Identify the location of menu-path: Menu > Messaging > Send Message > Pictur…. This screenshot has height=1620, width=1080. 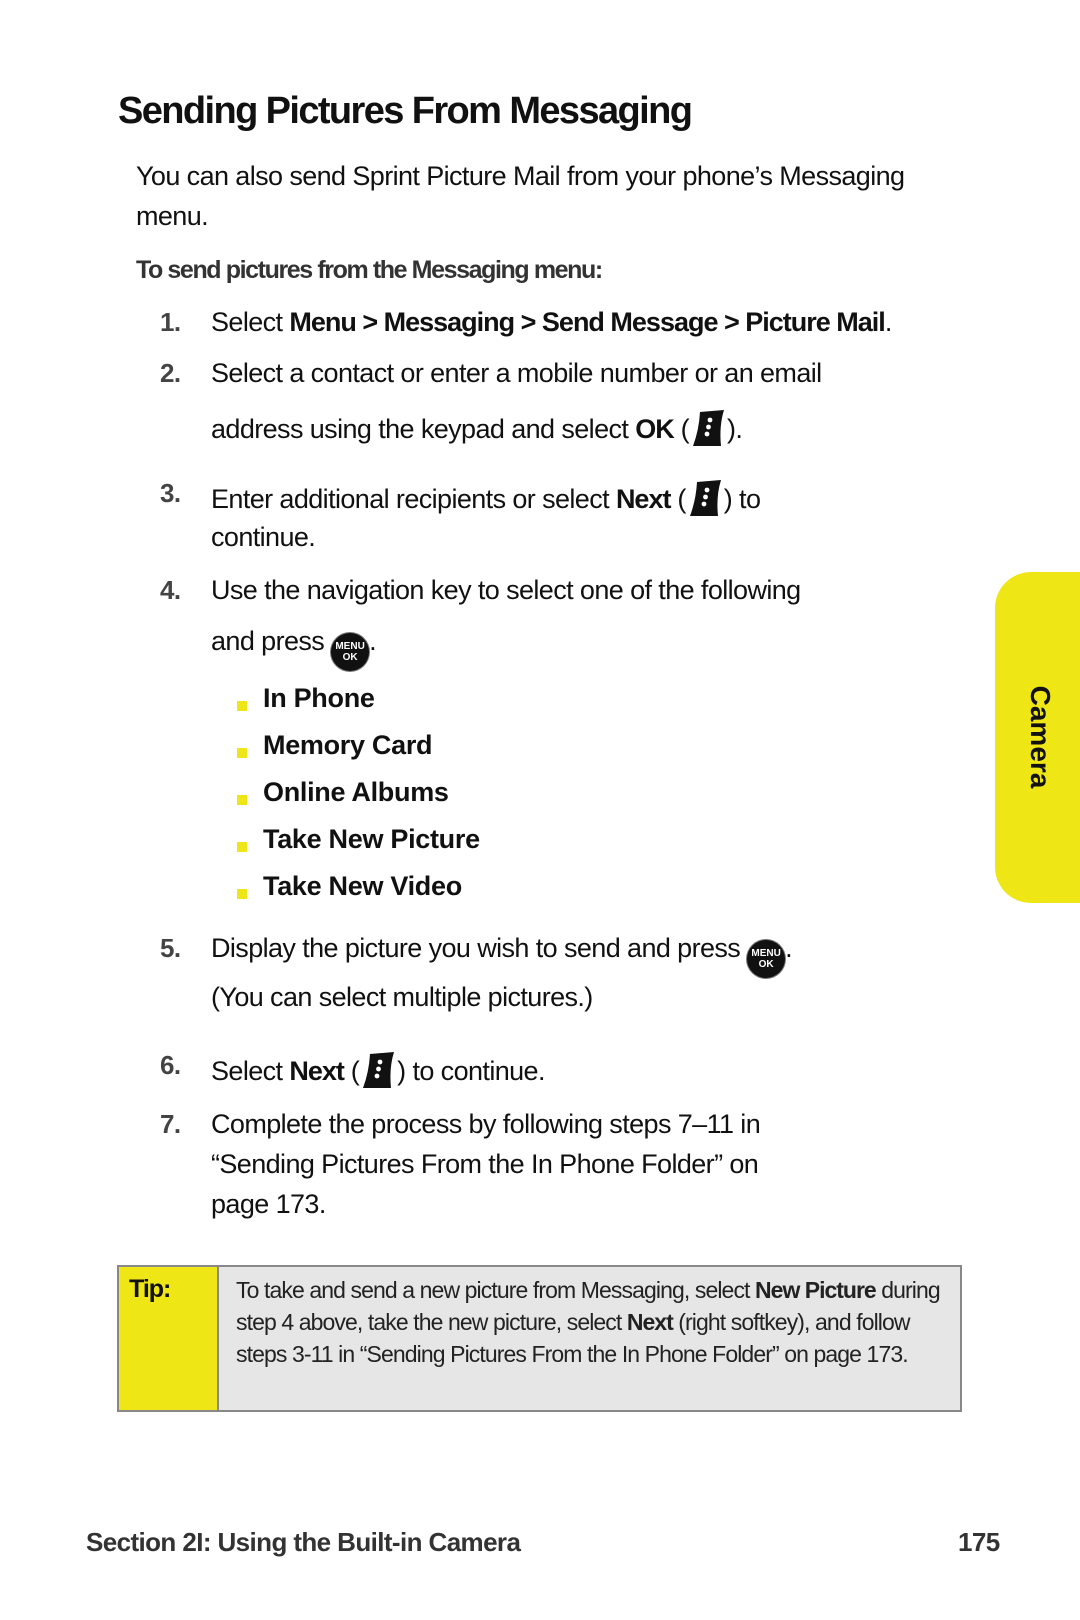
(587, 322).